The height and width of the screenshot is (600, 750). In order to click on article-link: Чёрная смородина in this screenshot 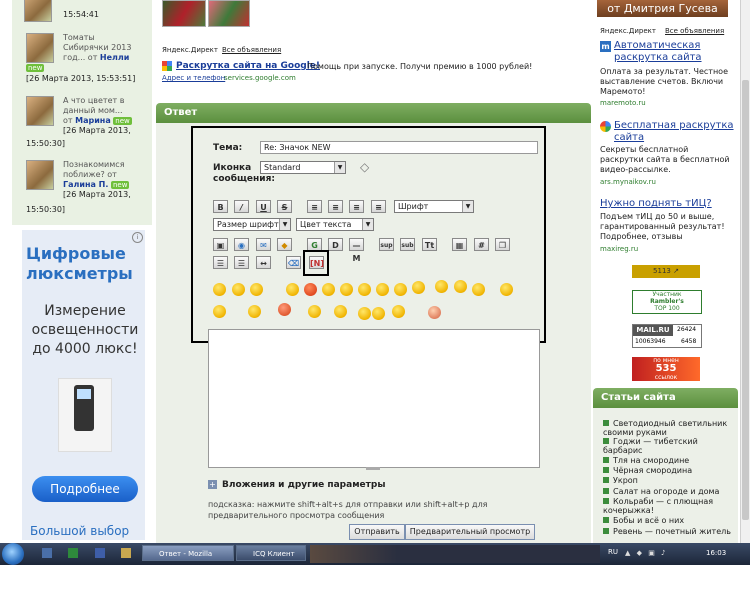, I will do `click(668, 470)`.